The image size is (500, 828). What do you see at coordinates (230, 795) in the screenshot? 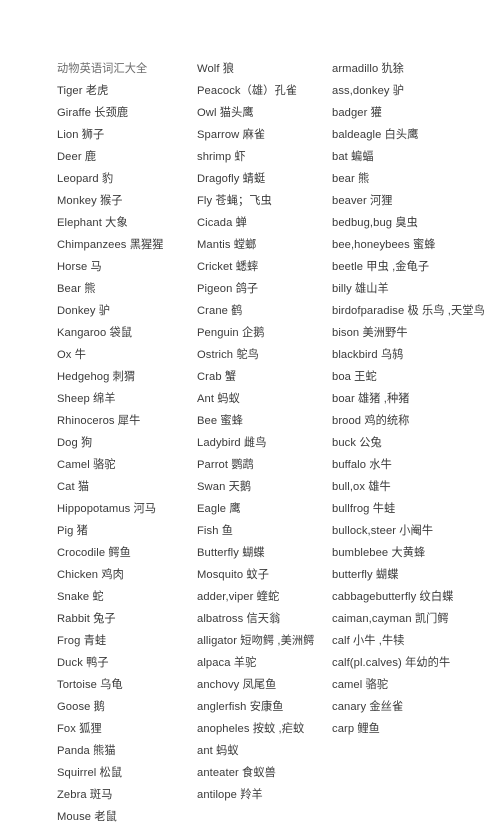
I see `list-item: antilope 羚羊` at bounding box center [230, 795].